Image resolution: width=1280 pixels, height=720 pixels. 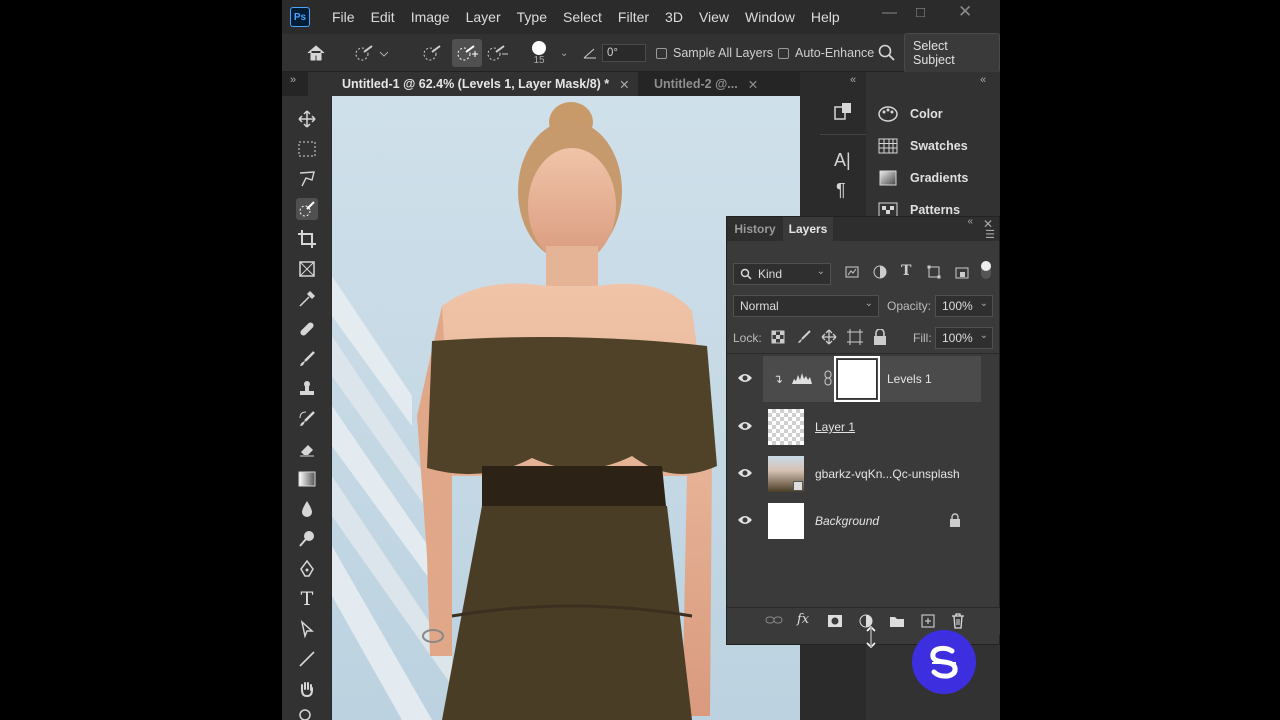 What do you see at coordinates (889, 12) in the screenshot?
I see `minimize-icon: —` at bounding box center [889, 12].